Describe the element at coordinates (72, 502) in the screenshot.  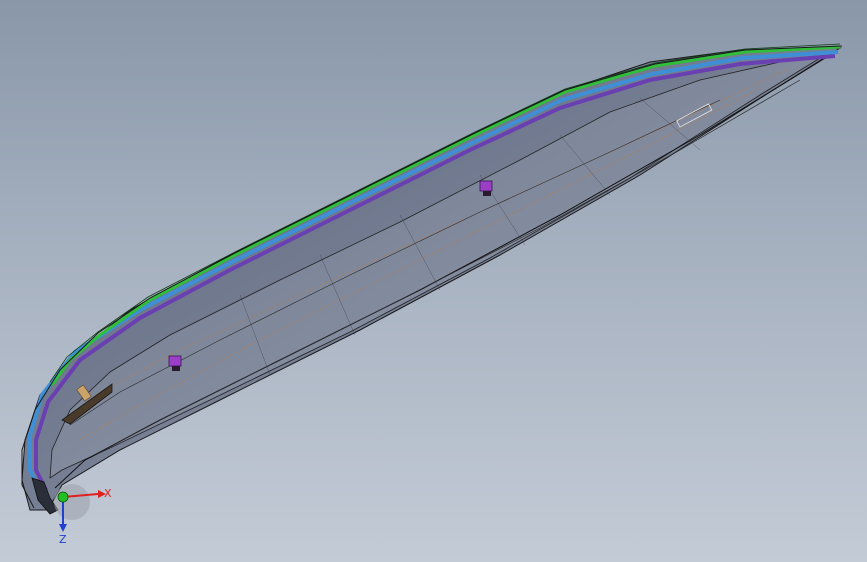
I see `triad-origin-shadow` at that location.